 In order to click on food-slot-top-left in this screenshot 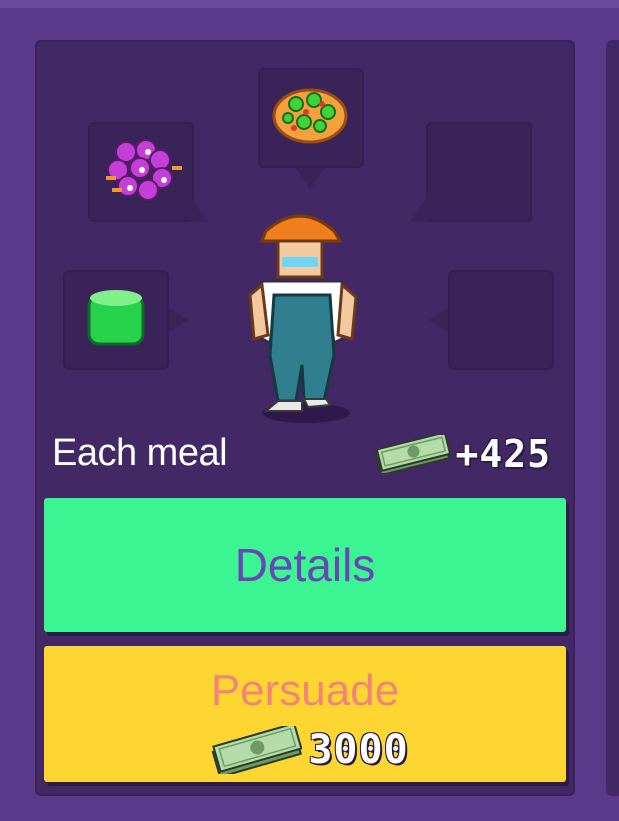, I will do `click(141, 172)`.